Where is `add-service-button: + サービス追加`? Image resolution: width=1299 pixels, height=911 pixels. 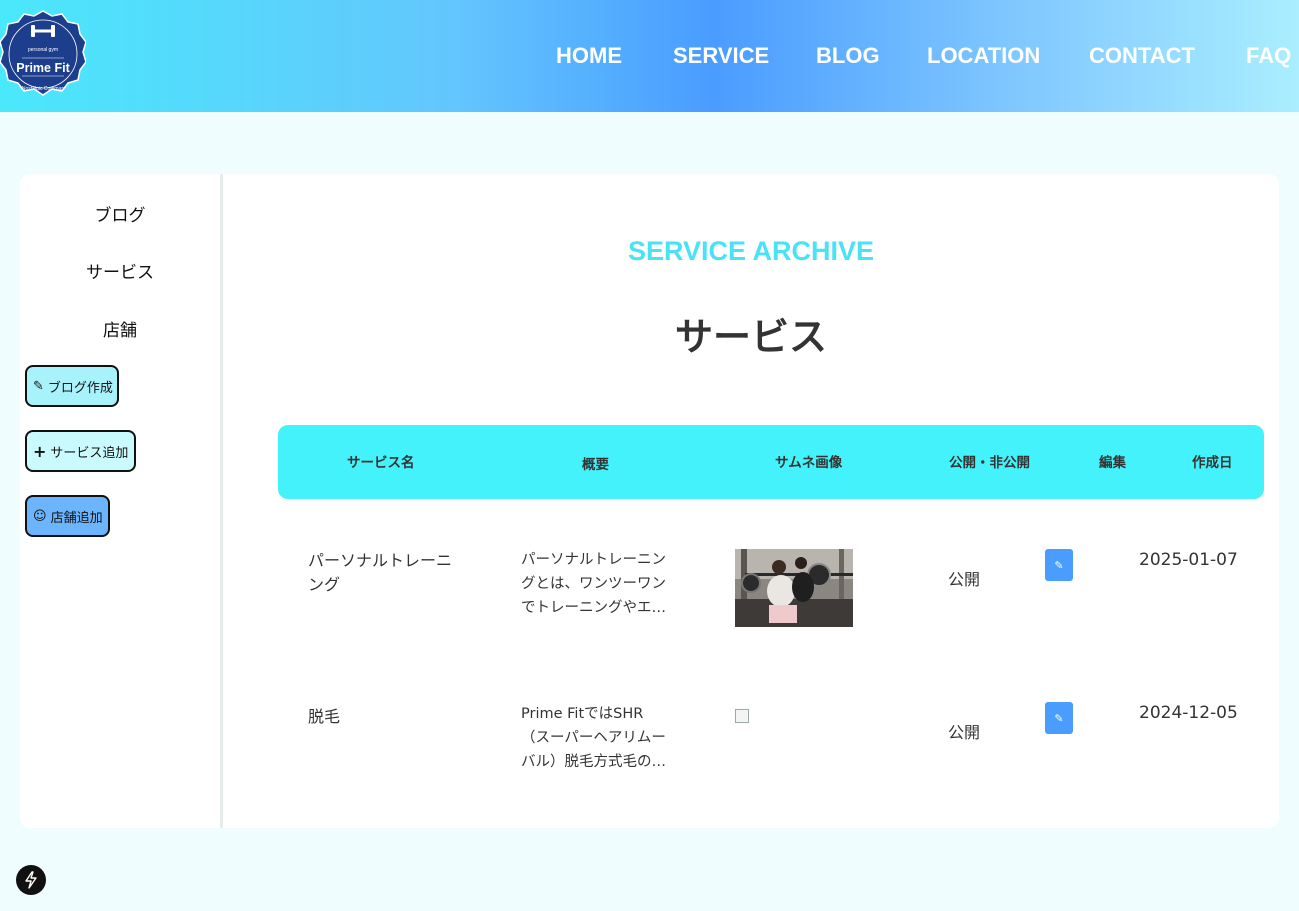
add-service-button: + サービス追加 is located at coordinates (80, 451).